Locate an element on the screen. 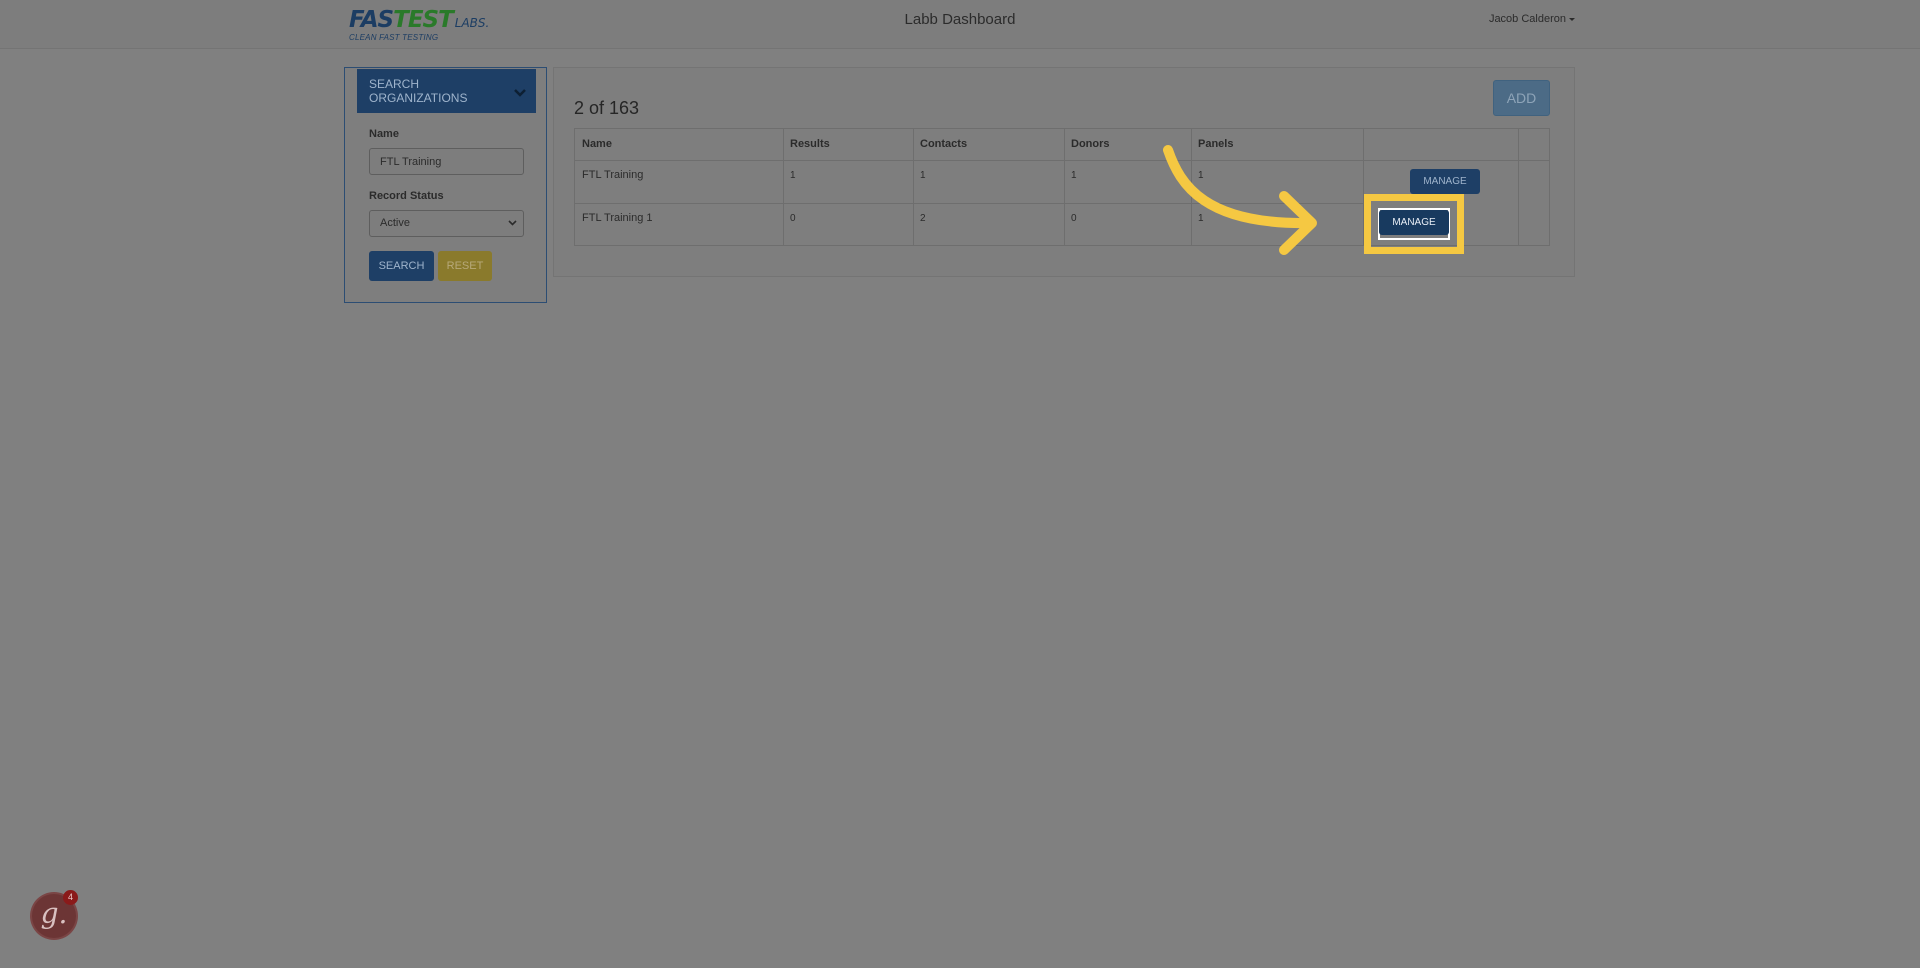 The width and height of the screenshot is (1920, 968). search-panel-title: SEARCH ORGANIZATIONS is located at coordinates (418, 91).